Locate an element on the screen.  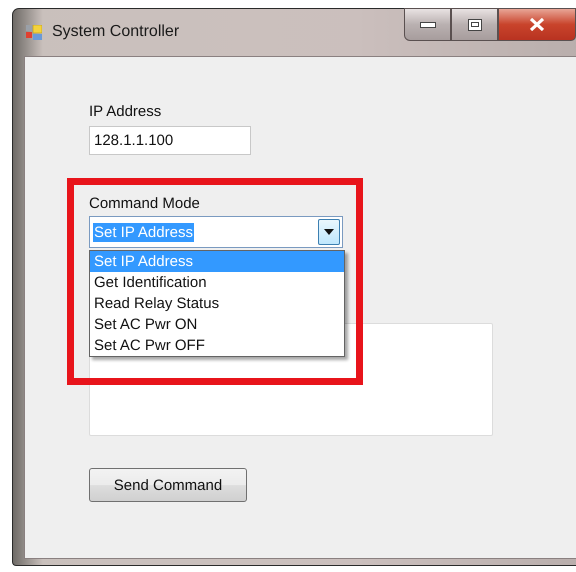
app-icon is located at coordinates (34, 33).